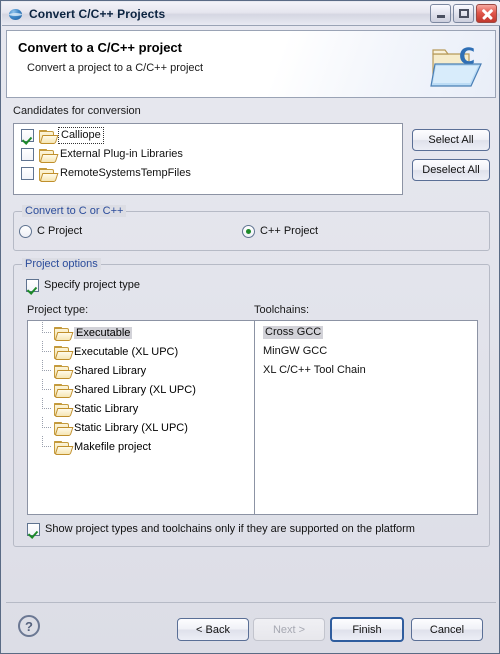 The height and width of the screenshot is (654, 500). What do you see at coordinates (100, 47) in the screenshot?
I see `page-title: Convert to a C/C++ project` at bounding box center [100, 47].